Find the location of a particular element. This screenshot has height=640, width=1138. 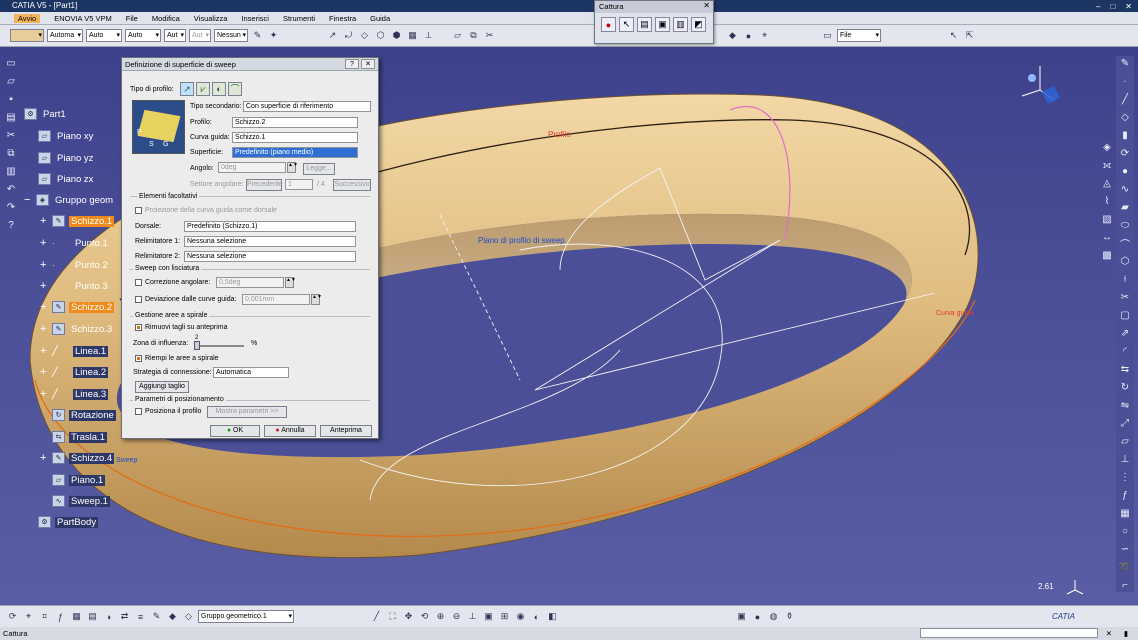

deviation-field: 0,001mm is located at coordinates (276, 299).